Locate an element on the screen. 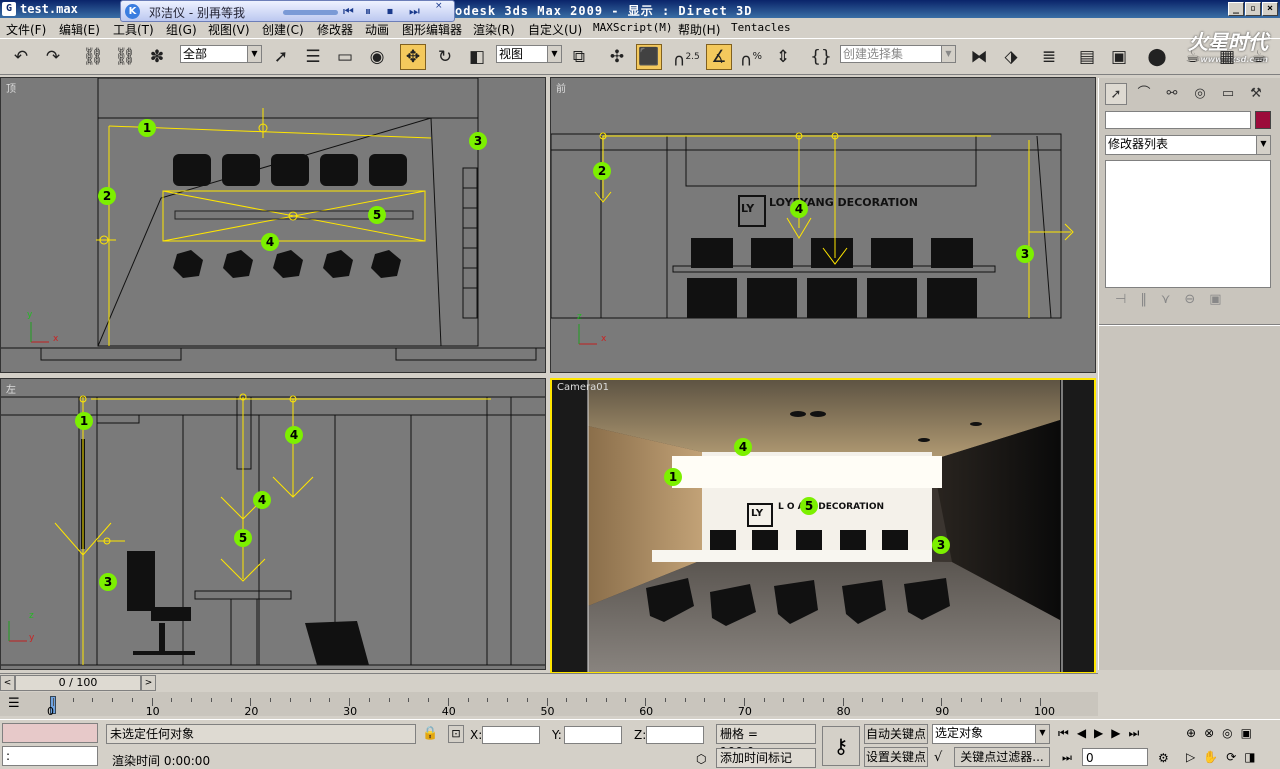 The width and height of the screenshot is (1280, 769). select-manipulate-icon: ✣ is located at coordinates (617, 57).